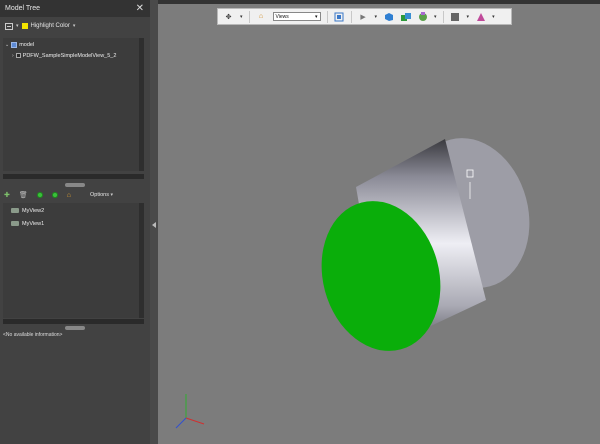 This screenshot has height=444, width=600. I want to click on options-dropdown-icon: ▾, so click(112, 195).